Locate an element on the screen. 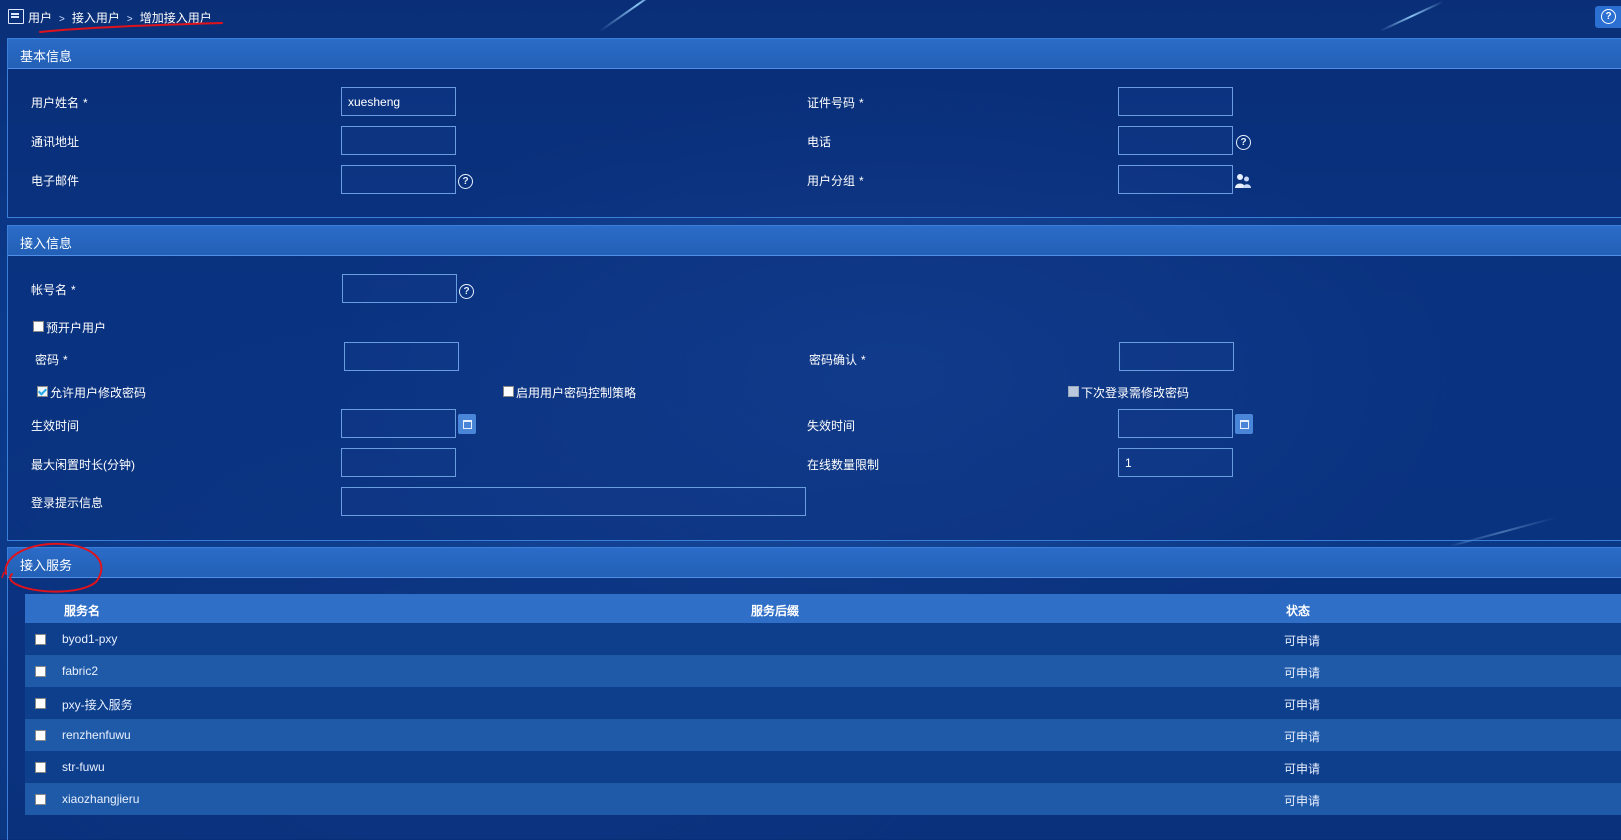 The image size is (1621, 840). password-label: 密码 * is located at coordinates (51, 360).